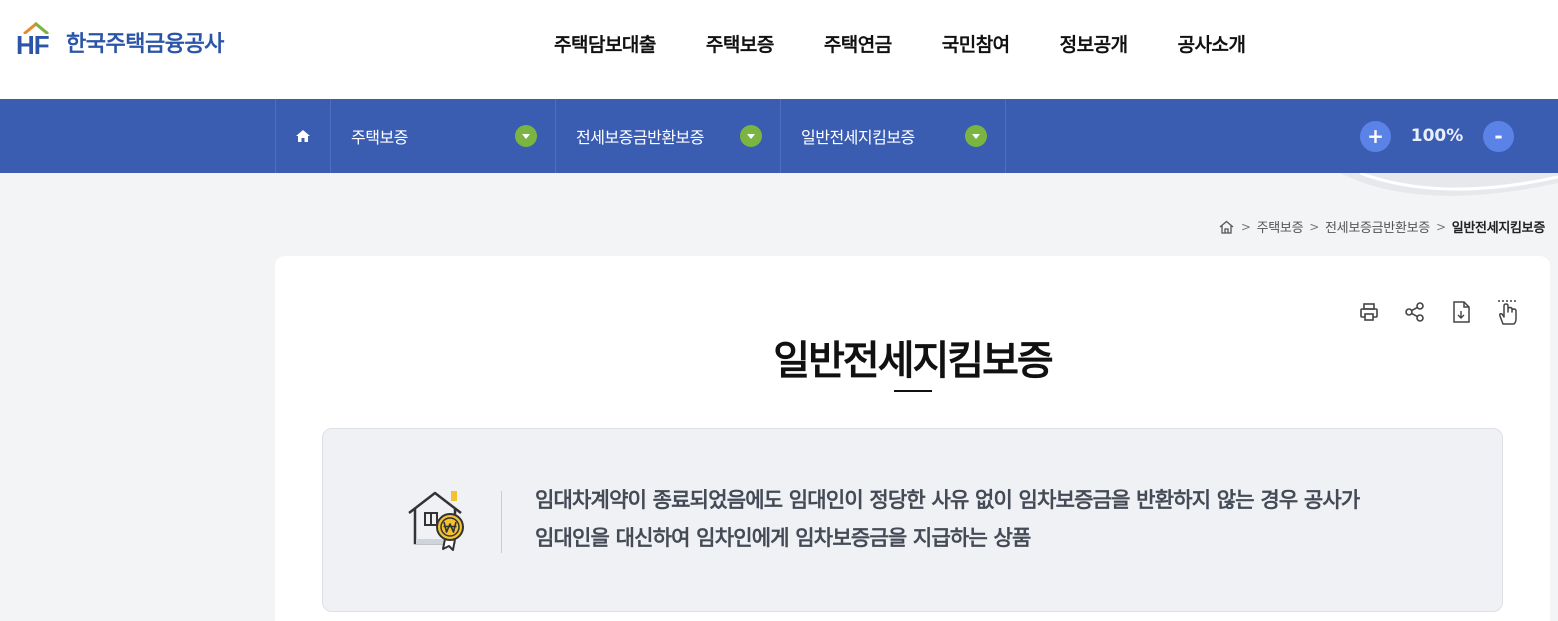 This screenshot has width=1558, height=621. What do you see at coordinates (605, 43) in the screenshot?
I see `nav-item-mortgage: 주택담보대출` at bounding box center [605, 43].